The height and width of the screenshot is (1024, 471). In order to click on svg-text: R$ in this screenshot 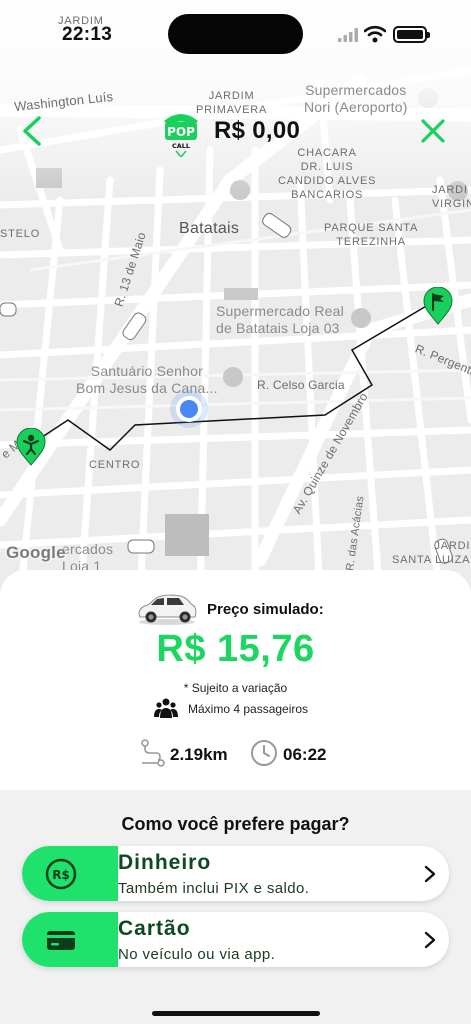, I will do `click(61, 875)`.